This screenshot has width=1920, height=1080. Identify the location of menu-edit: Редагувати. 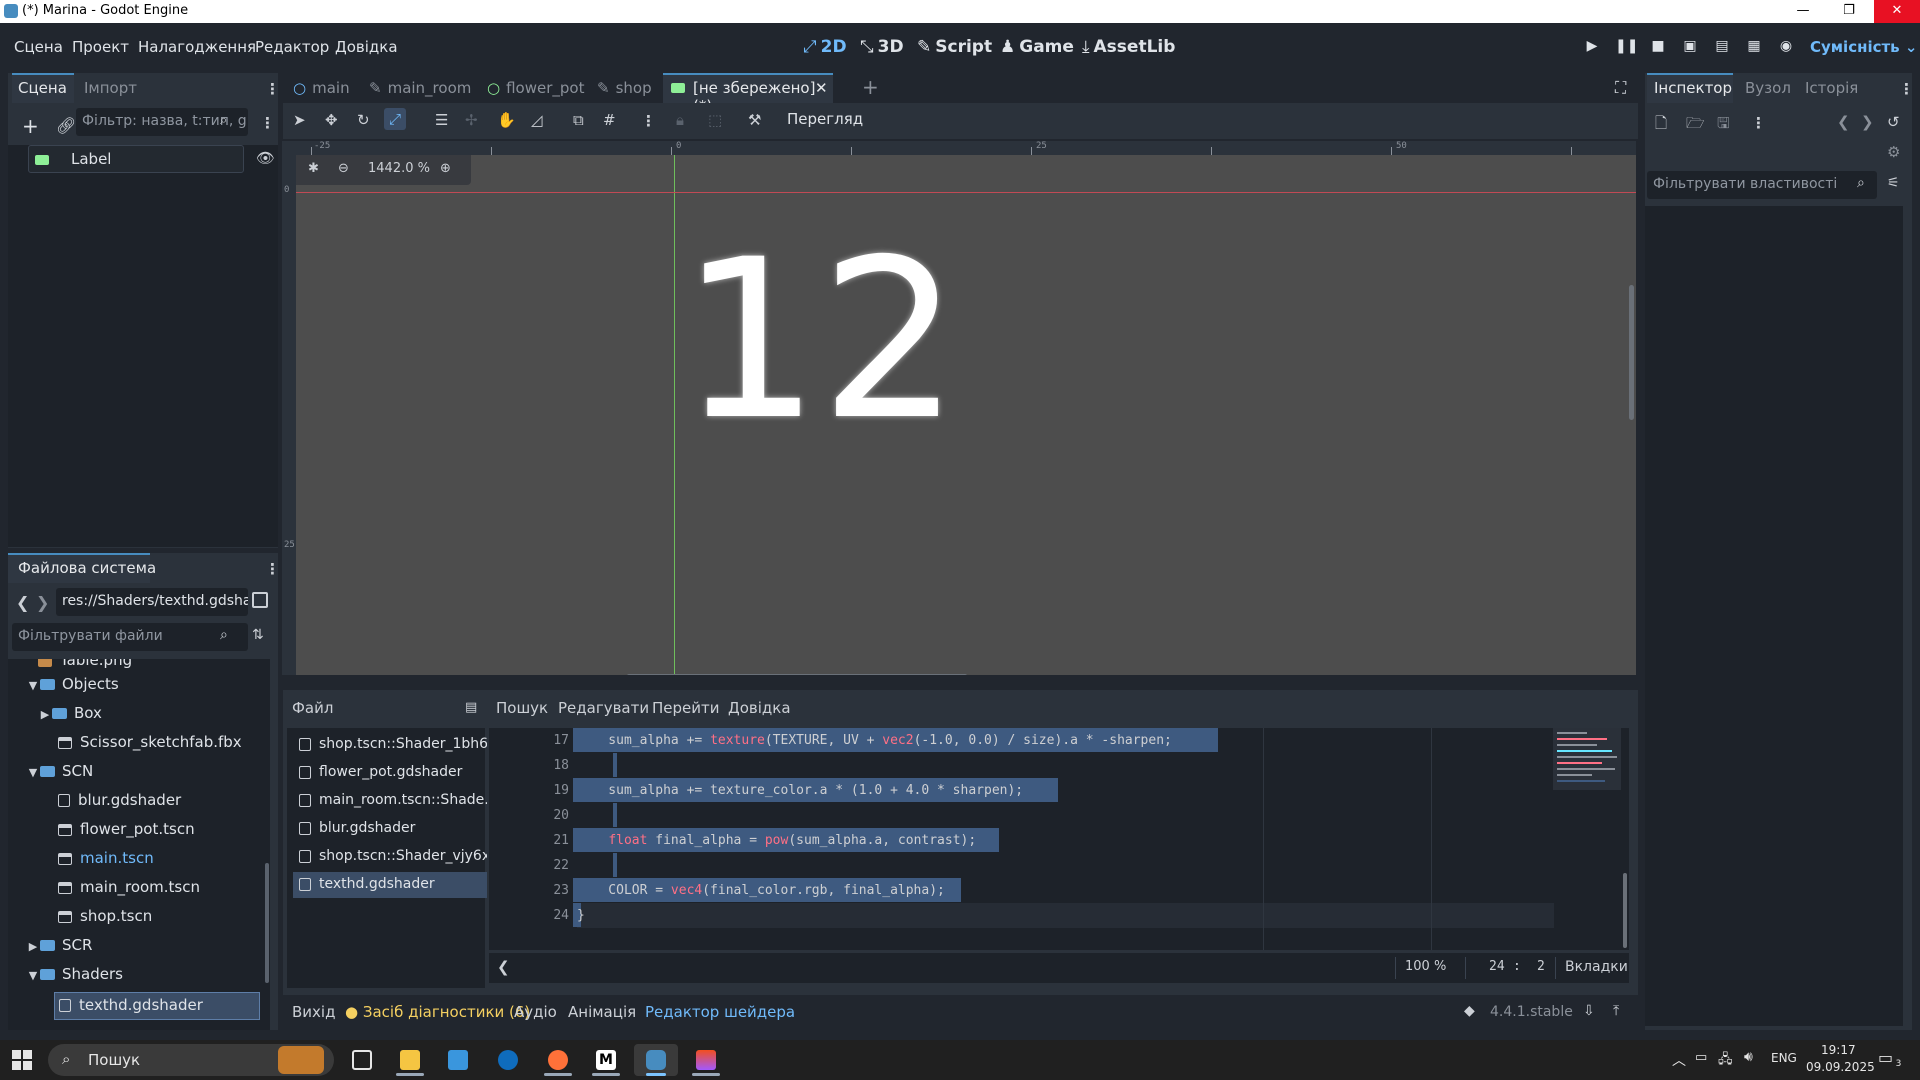
(603, 708).